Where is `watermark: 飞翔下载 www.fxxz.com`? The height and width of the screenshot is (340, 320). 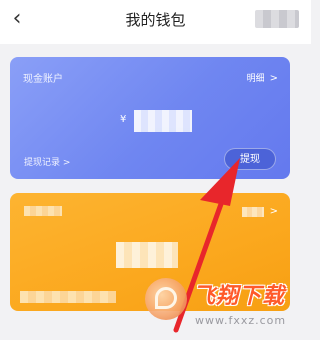 watermark: 飞翔下载 www.fxxz.com is located at coordinates (225, 305).